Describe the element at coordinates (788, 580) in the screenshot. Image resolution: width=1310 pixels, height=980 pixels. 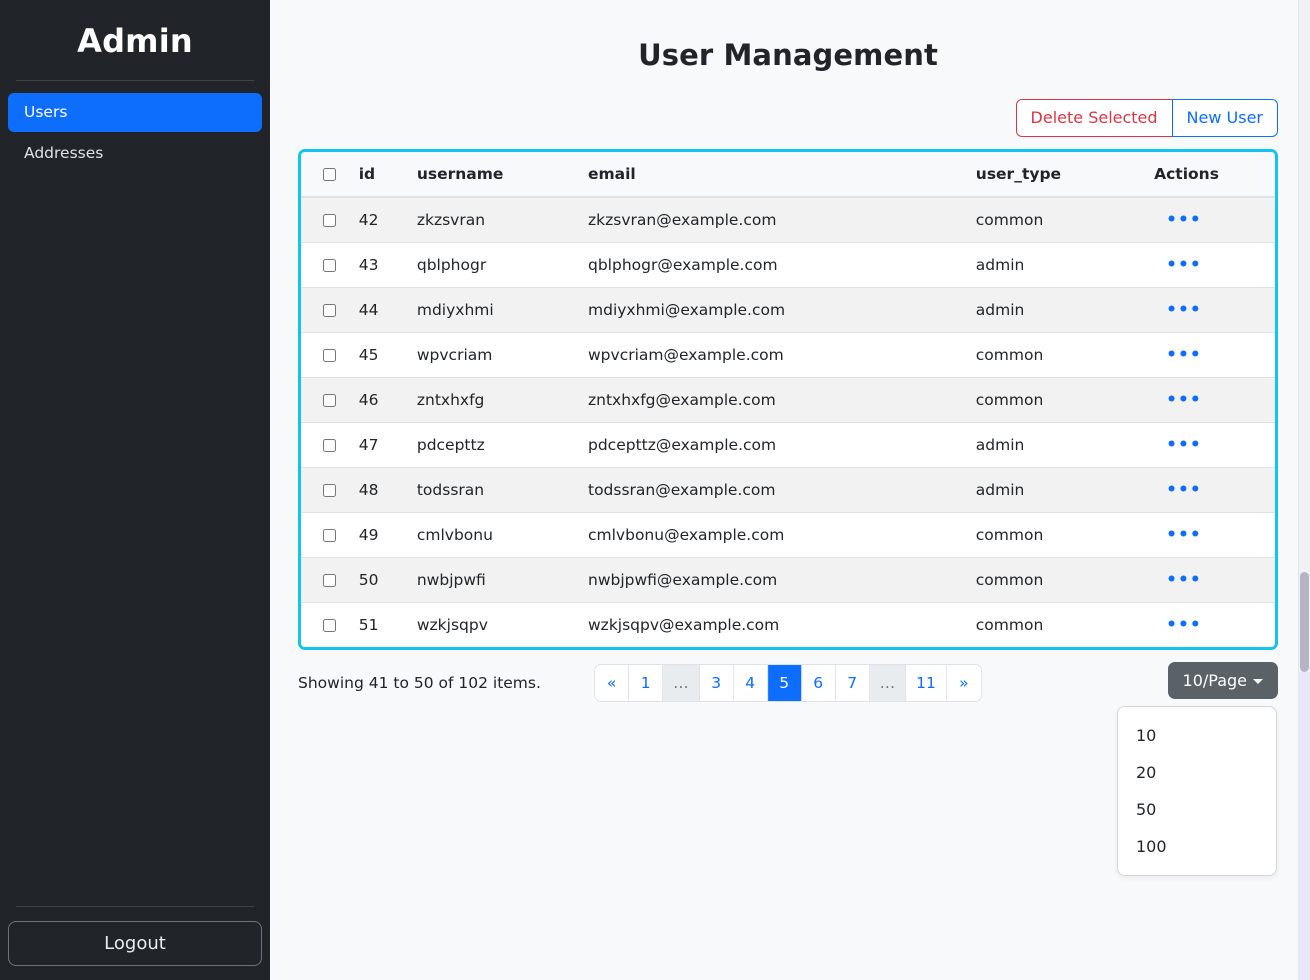
I see `table-row: 50 nwbjpwfi nwbjpwfi@example.com common •••` at that location.